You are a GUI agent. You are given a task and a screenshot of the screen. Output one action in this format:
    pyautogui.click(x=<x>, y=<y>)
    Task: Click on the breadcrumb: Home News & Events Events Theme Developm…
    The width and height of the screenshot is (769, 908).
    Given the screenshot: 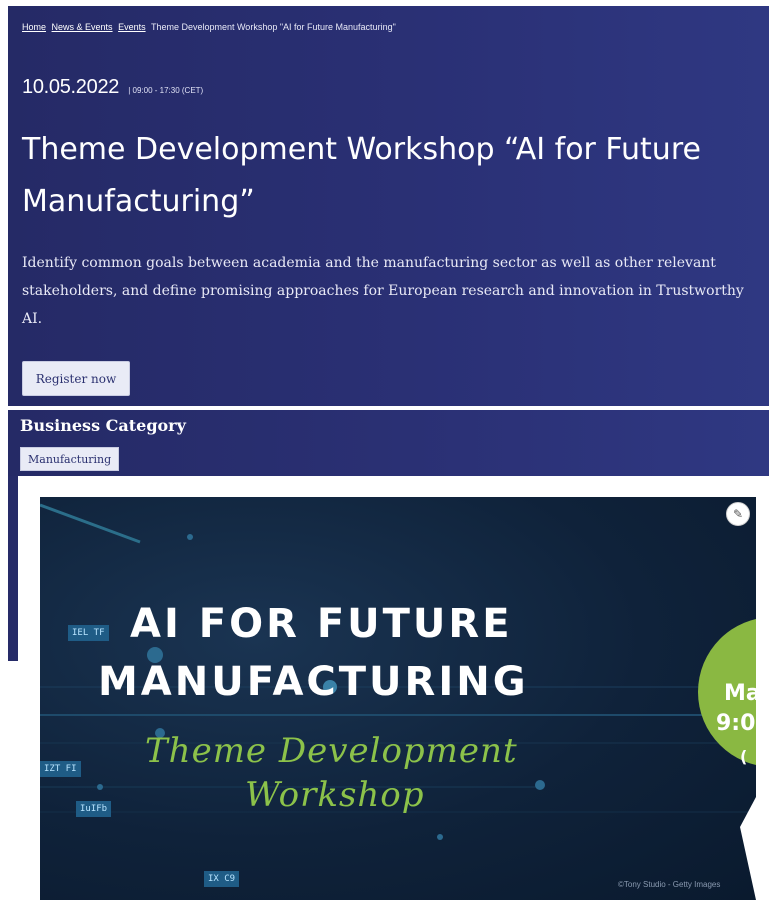 What is the action you would take?
    pyautogui.click(x=209, y=27)
    